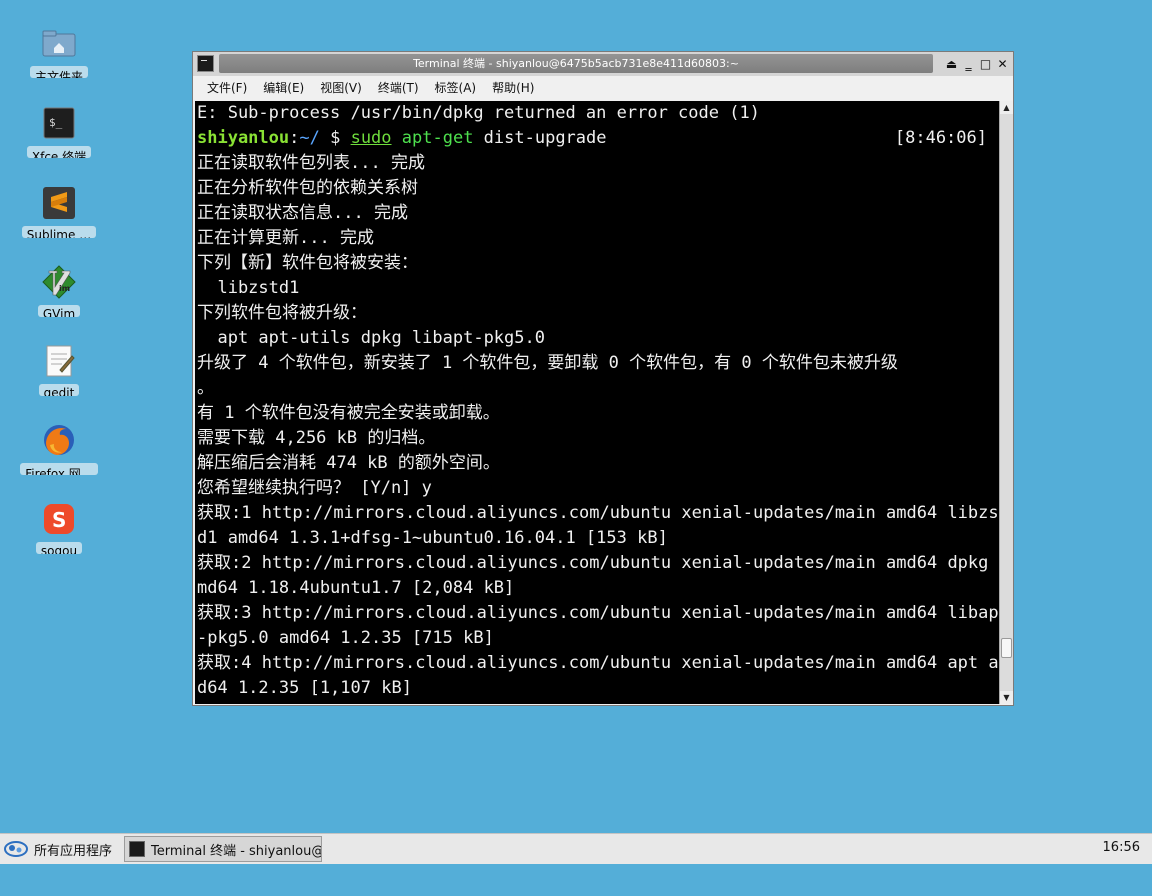  I want to click on prompt-path: ~/, so click(309, 138).